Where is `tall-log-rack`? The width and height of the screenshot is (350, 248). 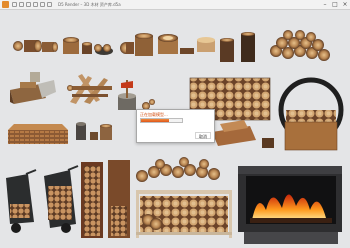
tall-log-rack is located at coordinates (92, 200).